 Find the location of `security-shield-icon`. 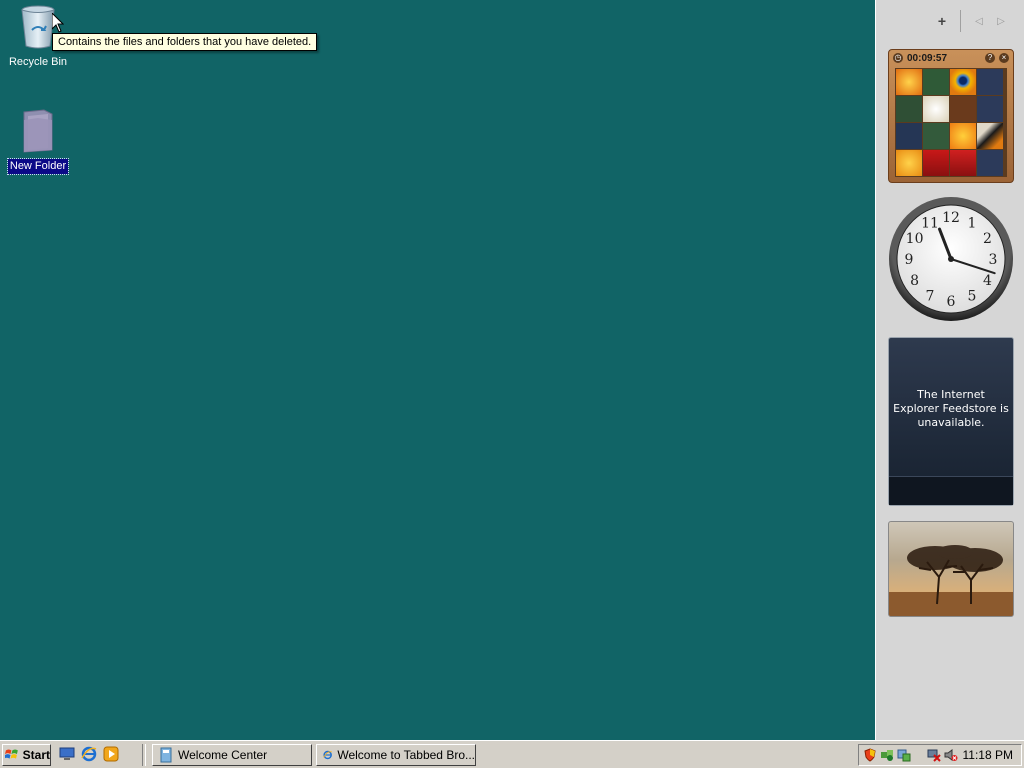

security-shield-icon is located at coordinates (870, 755).